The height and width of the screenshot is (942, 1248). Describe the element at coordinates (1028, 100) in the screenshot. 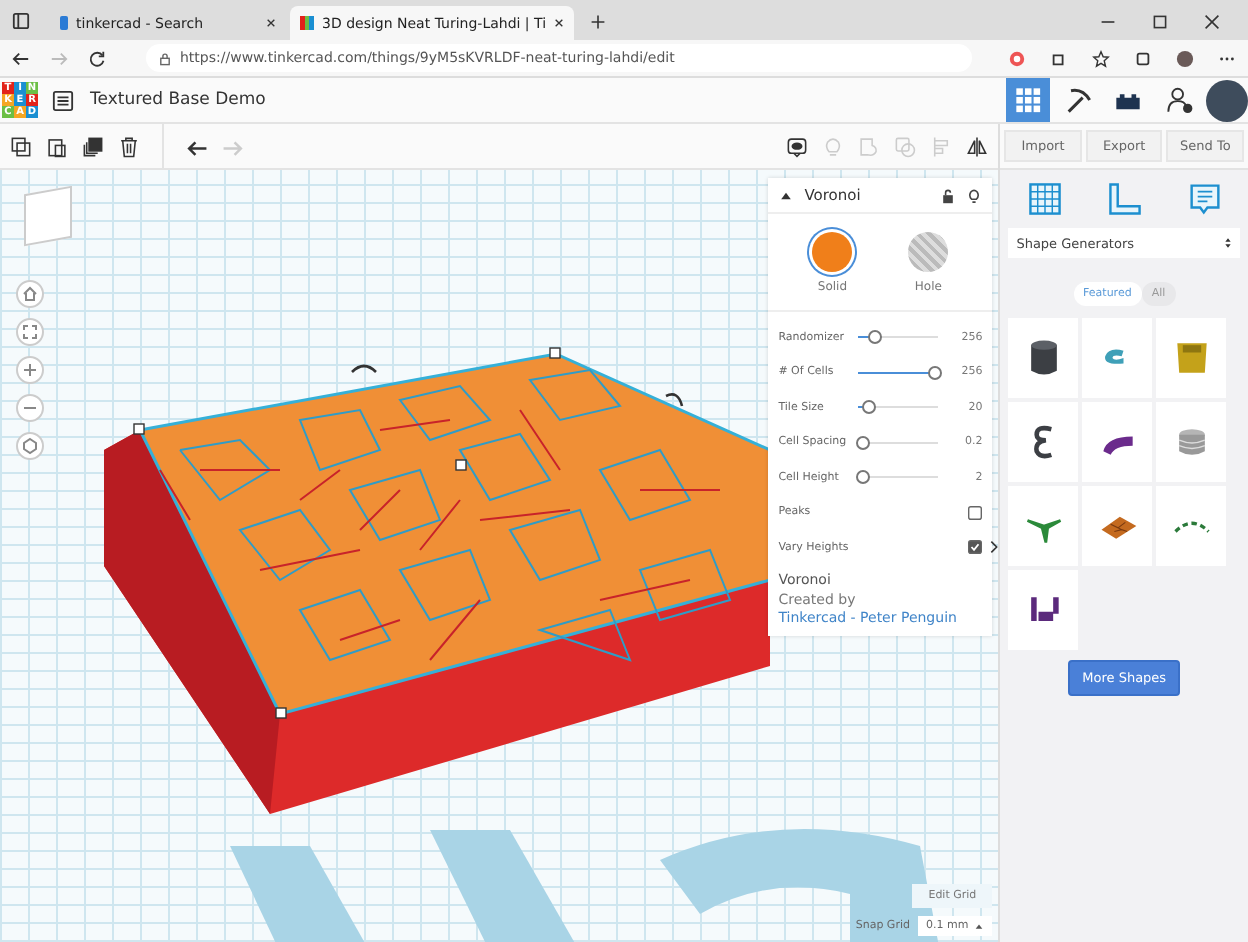

I see `grid-icon` at that location.